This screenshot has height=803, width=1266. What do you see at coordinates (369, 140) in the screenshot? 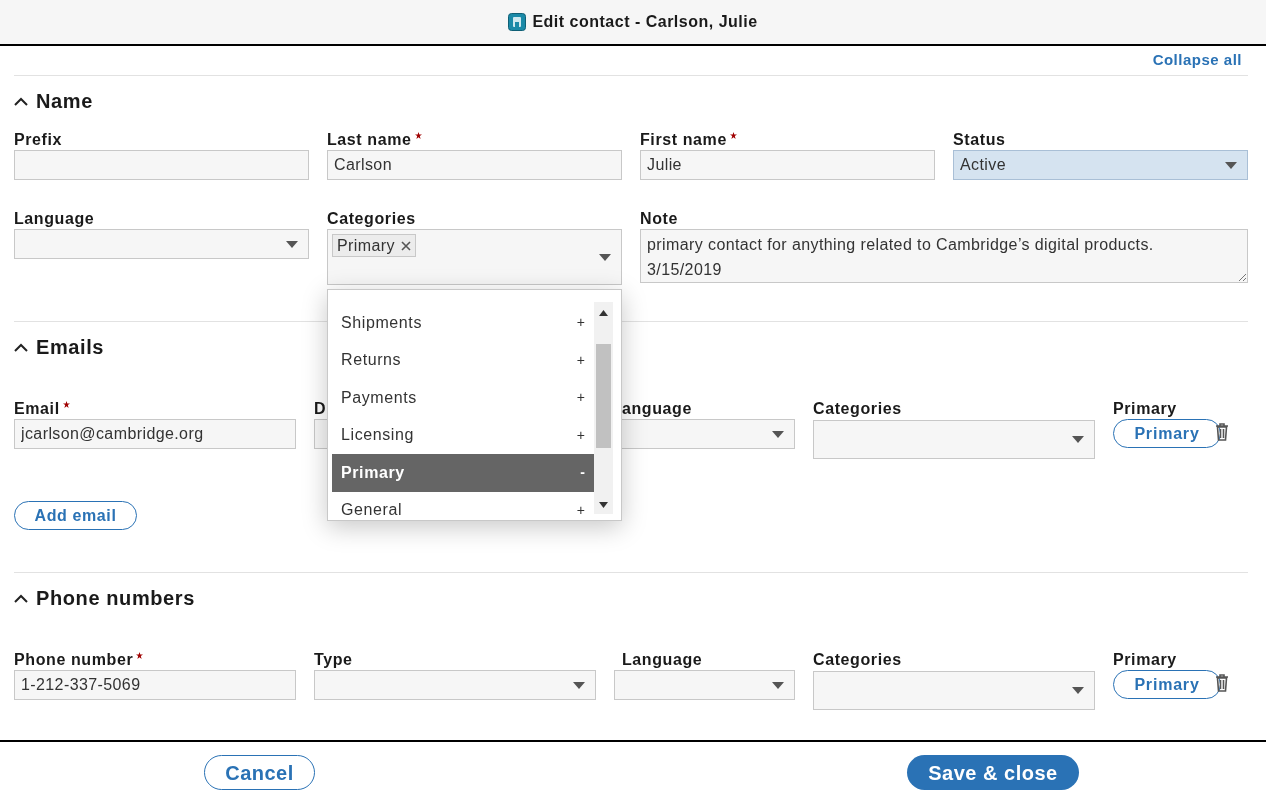
I see `field-label: Last name` at bounding box center [369, 140].